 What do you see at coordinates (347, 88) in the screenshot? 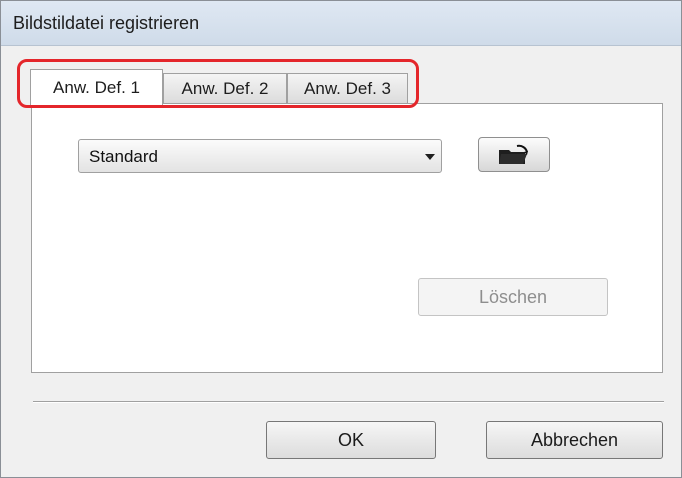
I see `tab-user-def-3: Anw. Def. 3` at bounding box center [347, 88].